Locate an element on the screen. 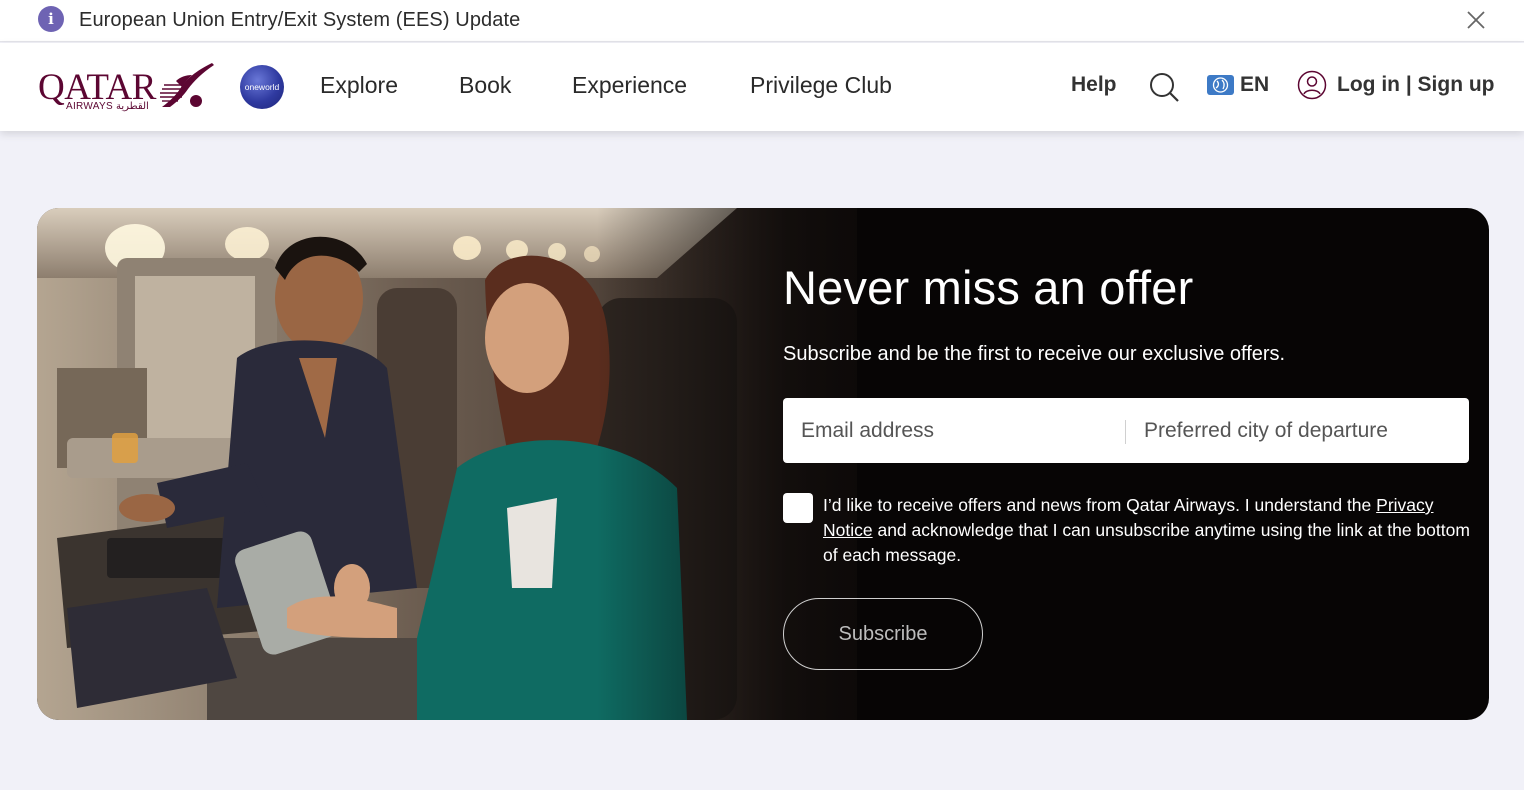 Image resolution: width=1524 pixels, height=790 pixels. language-label: EN is located at coordinates (1255, 84).